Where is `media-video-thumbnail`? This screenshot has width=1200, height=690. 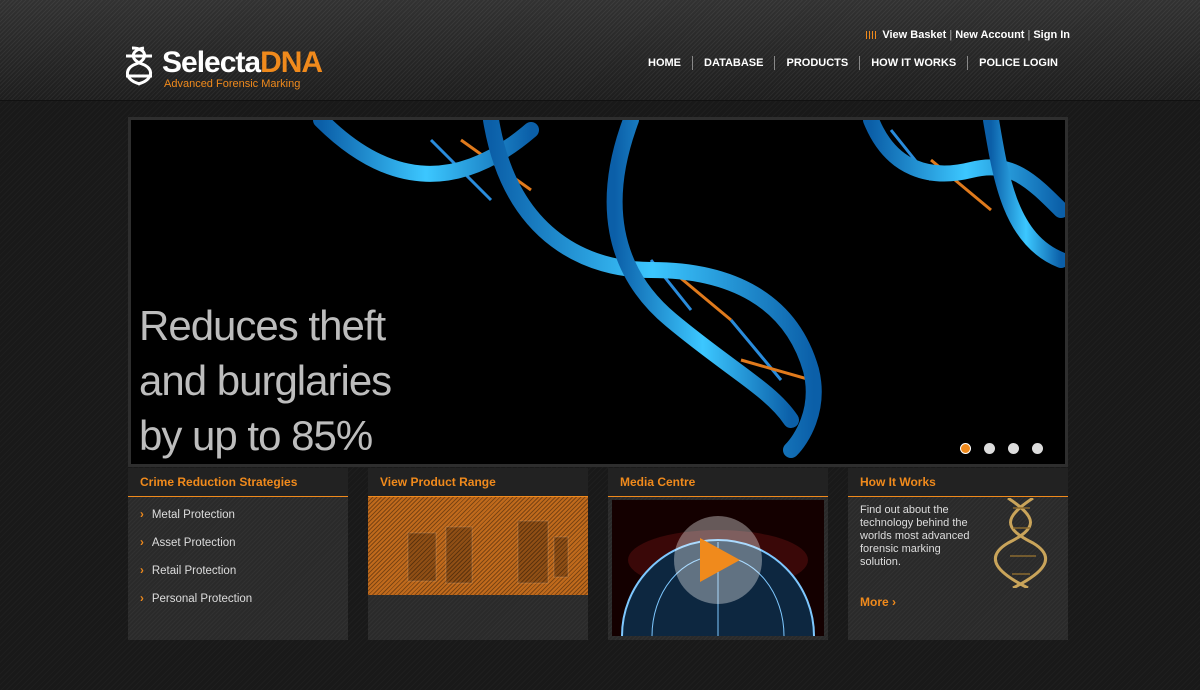 media-video-thumbnail is located at coordinates (718, 568).